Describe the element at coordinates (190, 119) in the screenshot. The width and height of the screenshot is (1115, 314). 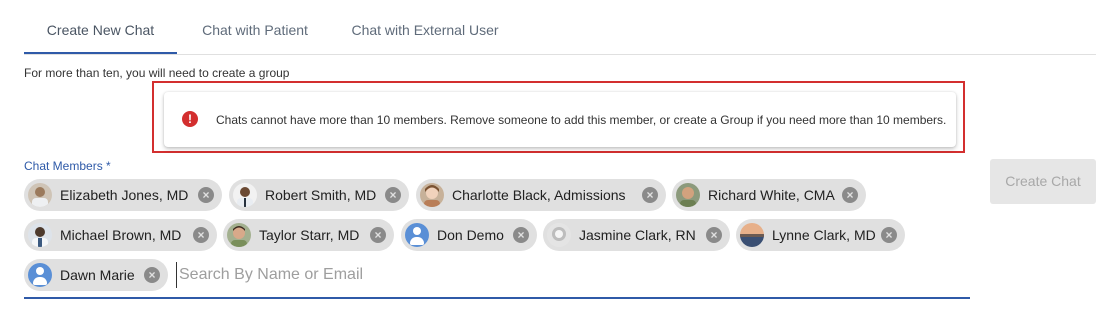
I see `error-icon: !` at that location.